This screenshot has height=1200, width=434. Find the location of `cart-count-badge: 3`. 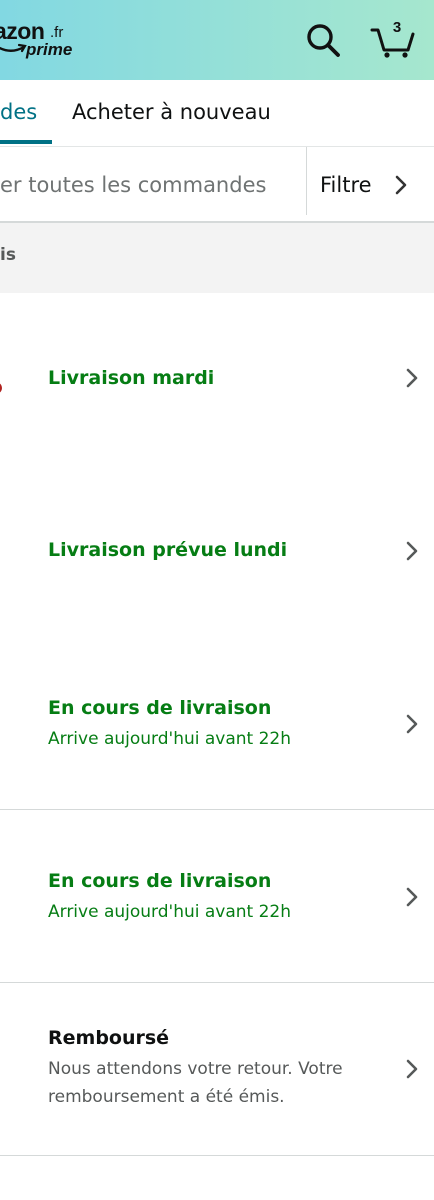

cart-count-badge: 3 is located at coordinates (397, 27).